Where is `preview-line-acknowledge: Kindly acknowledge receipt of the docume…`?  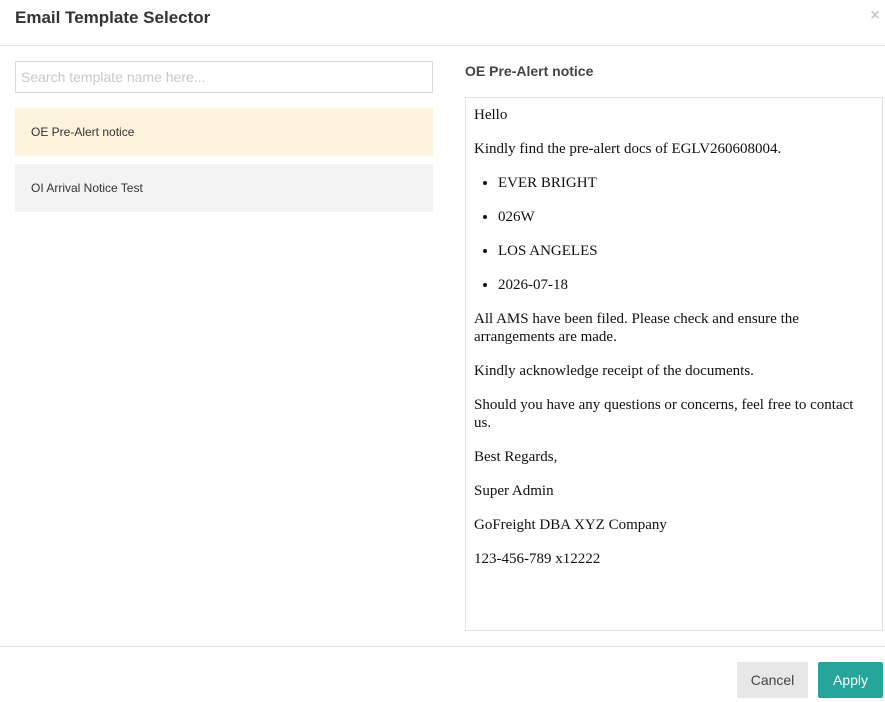
preview-line-acknowledge: Kindly acknowledge receipt of the docume… is located at coordinates (614, 371).